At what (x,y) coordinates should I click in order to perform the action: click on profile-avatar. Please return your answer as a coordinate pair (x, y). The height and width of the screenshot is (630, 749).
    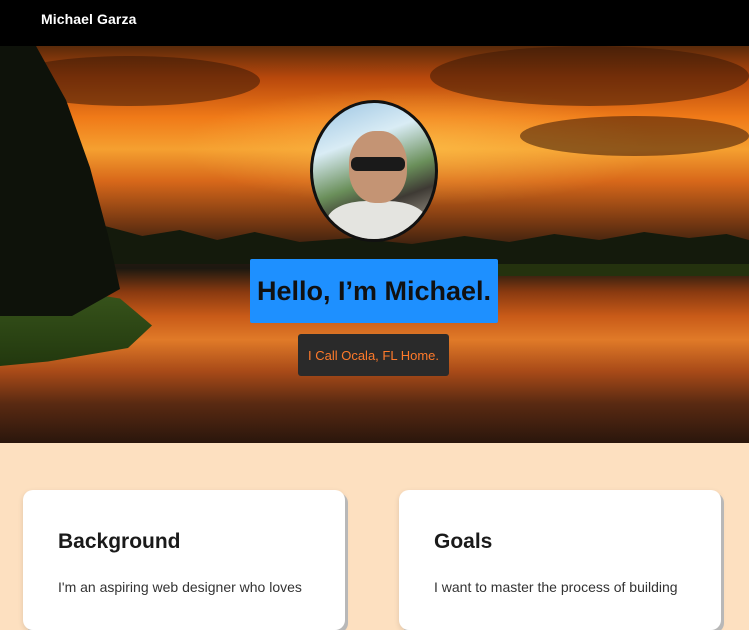
    Looking at the image, I should click on (374, 171).